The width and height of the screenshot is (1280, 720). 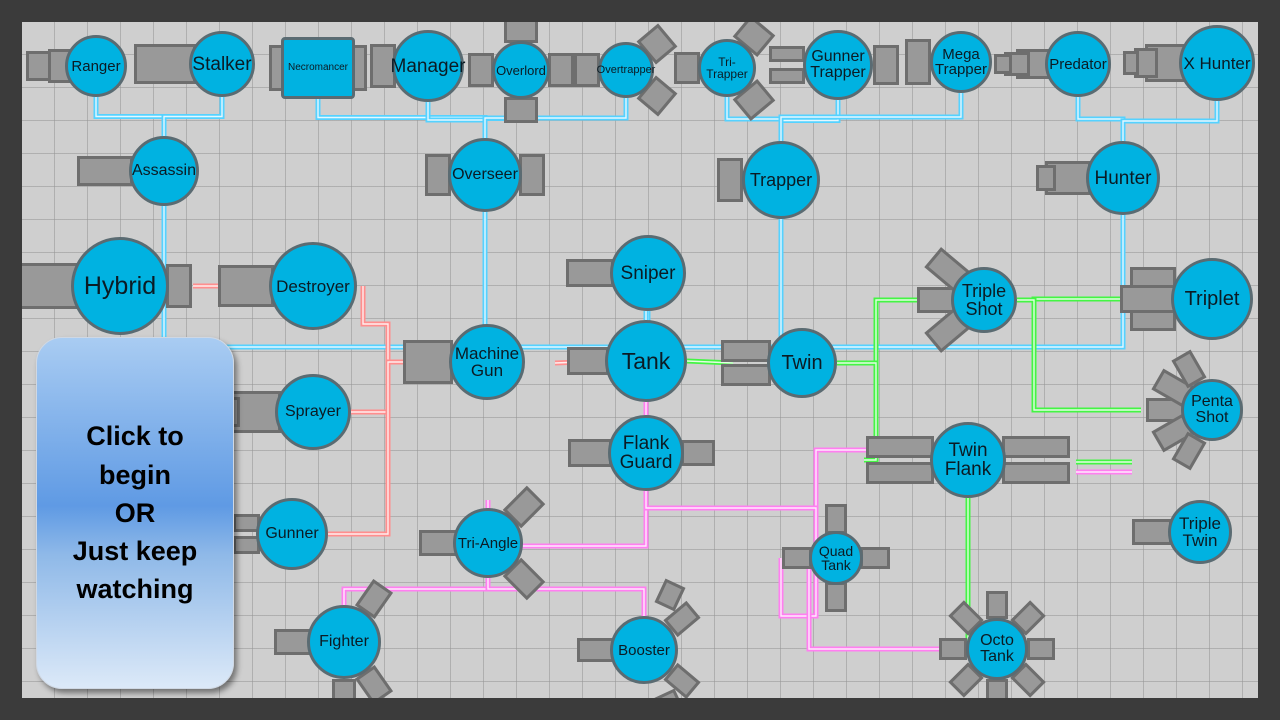 I want to click on tank-body-hybrid: Hybrid, so click(x=120, y=286).